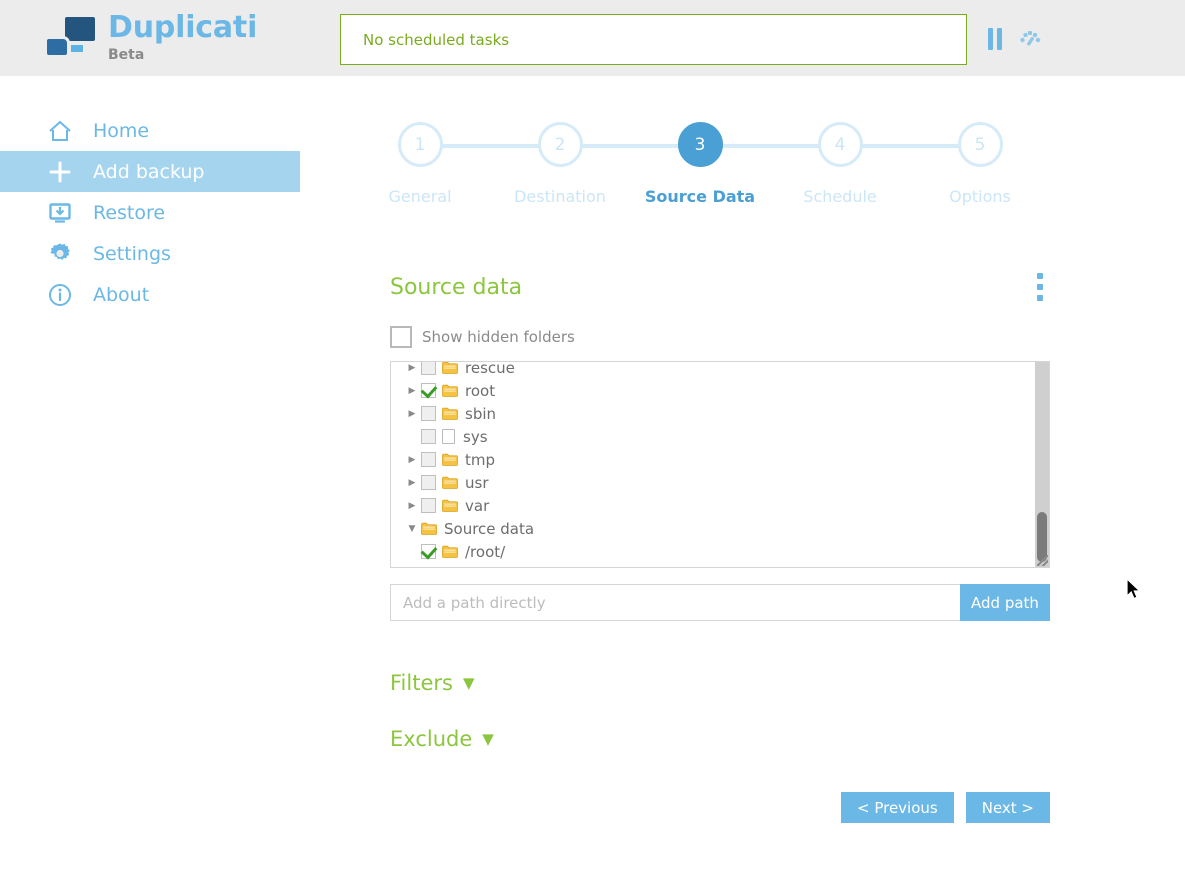 The height and width of the screenshot is (879, 1185). Describe the element at coordinates (1030, 39) in the screenshot. I see `throttle-icon` at that location.